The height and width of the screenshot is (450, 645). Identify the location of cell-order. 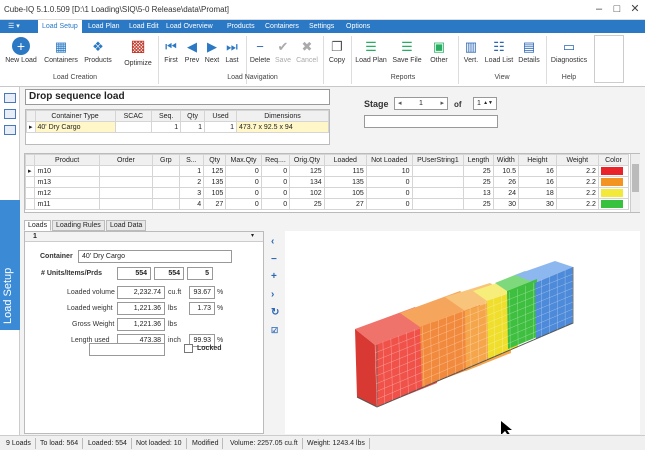
(126, 193).